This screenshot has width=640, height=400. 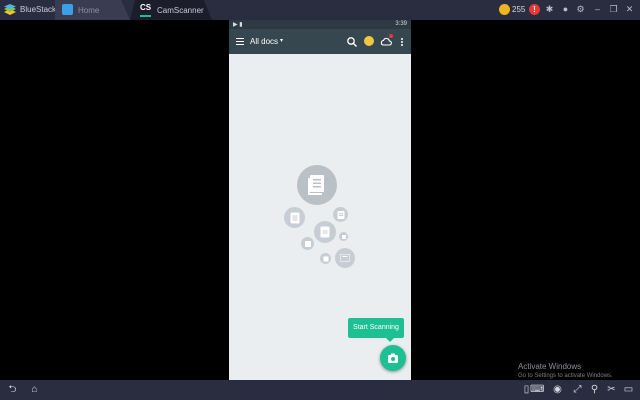 I want to click on scissors-icon: ✂, so click(x=611, y=390).